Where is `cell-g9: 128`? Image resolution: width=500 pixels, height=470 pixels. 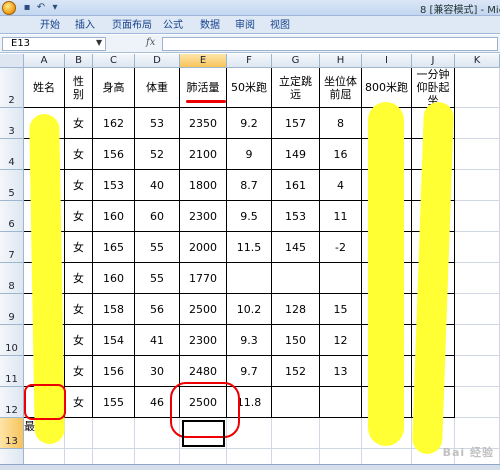 cell-g9: 128 is located at coordinates (296, 309).